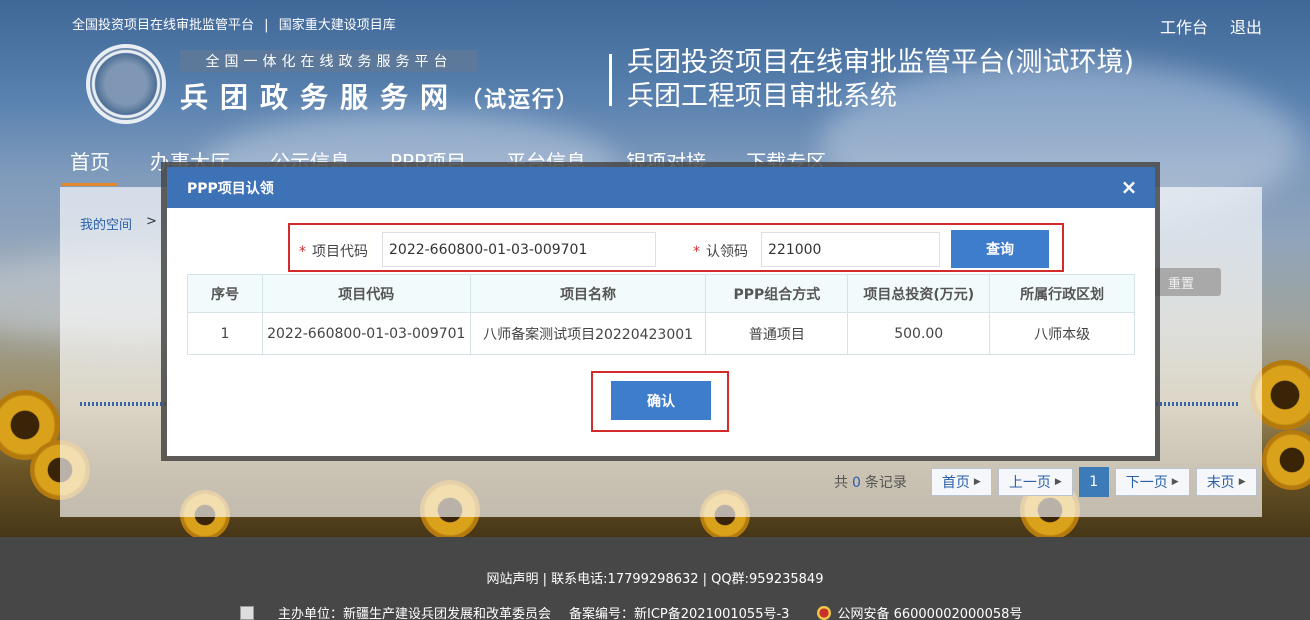 Image resolution: width=1310 pixels, height=620 pixels. What do you see at coordinates (1093, 482) in the screenshot?
I see `current-page: 1` at bounding box center [1093, 482].